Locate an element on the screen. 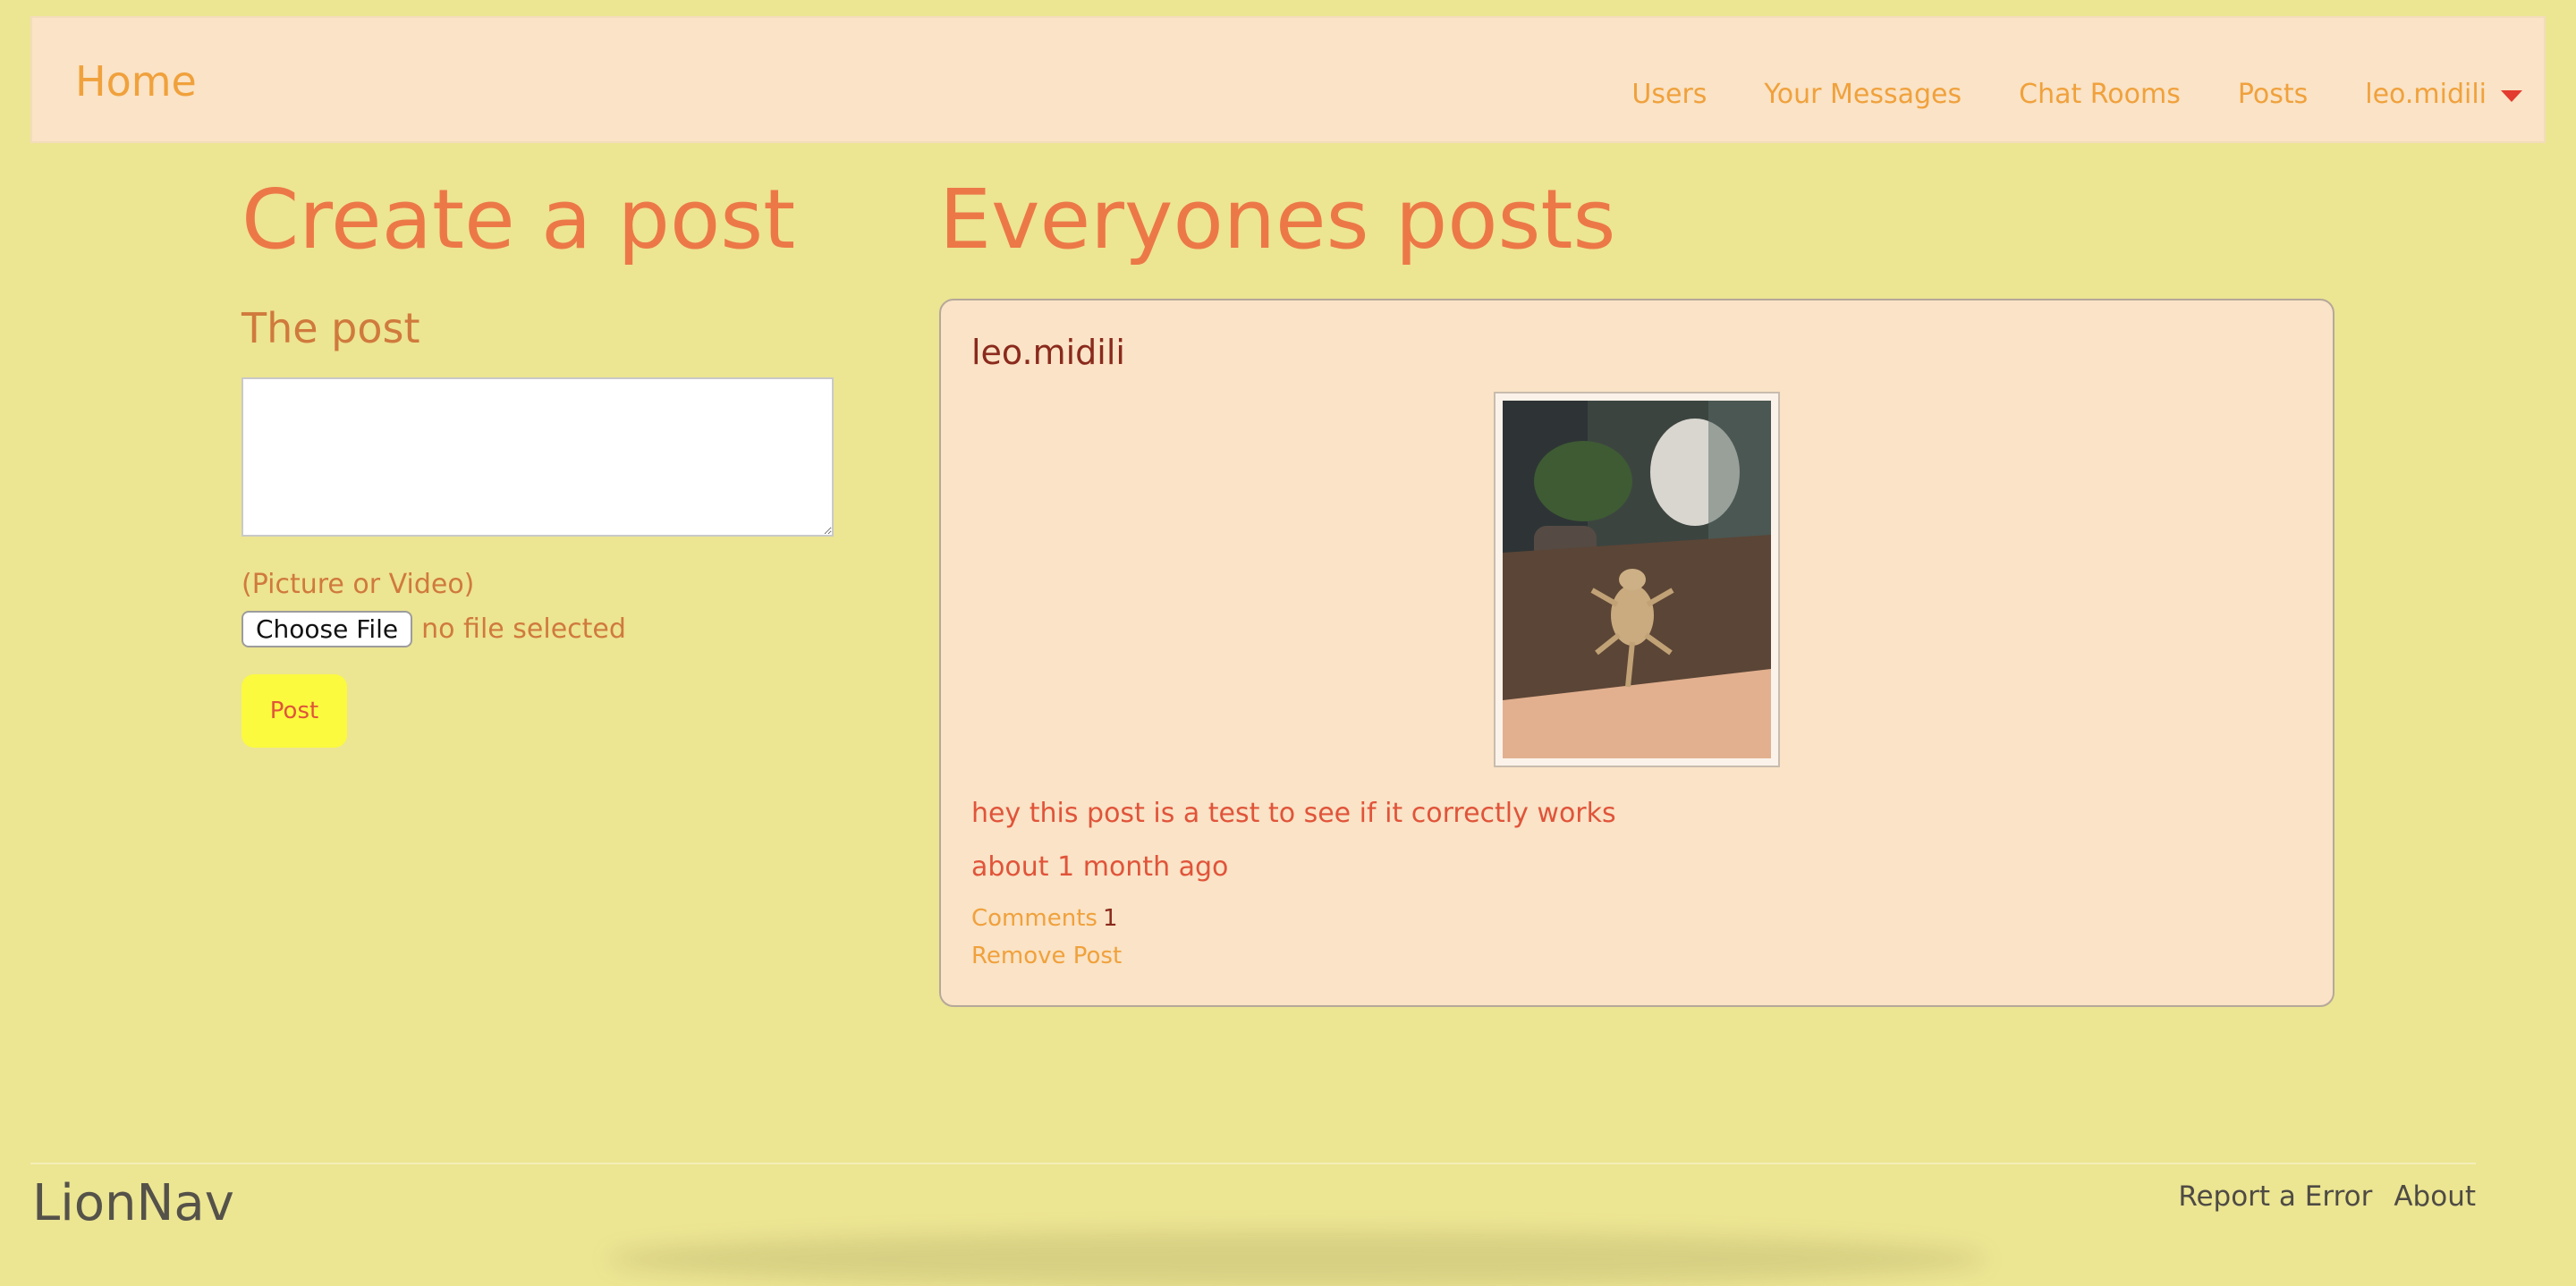  home-link: Home is located at coordinates (136, 81).